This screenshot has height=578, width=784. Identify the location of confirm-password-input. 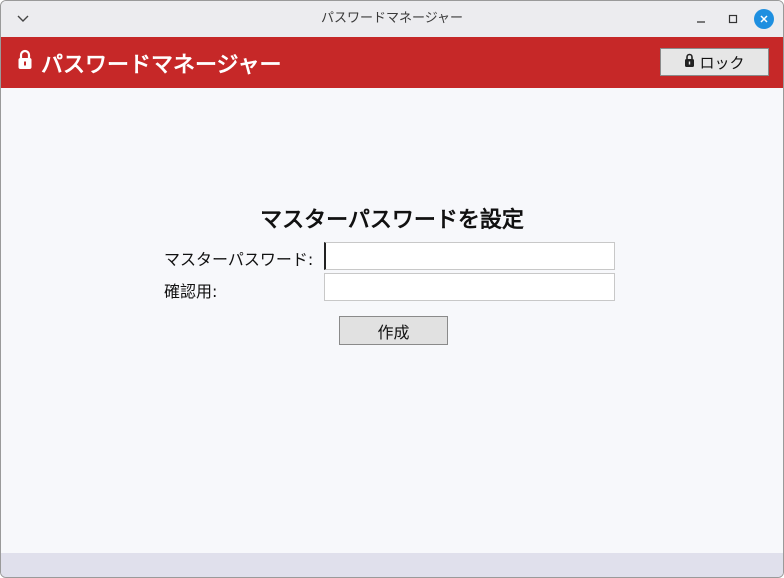
(469, 287).